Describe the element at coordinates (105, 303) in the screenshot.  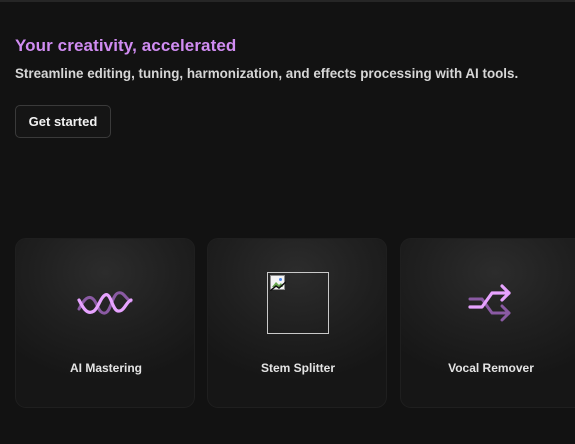
I see `waveform-icon` at that location.